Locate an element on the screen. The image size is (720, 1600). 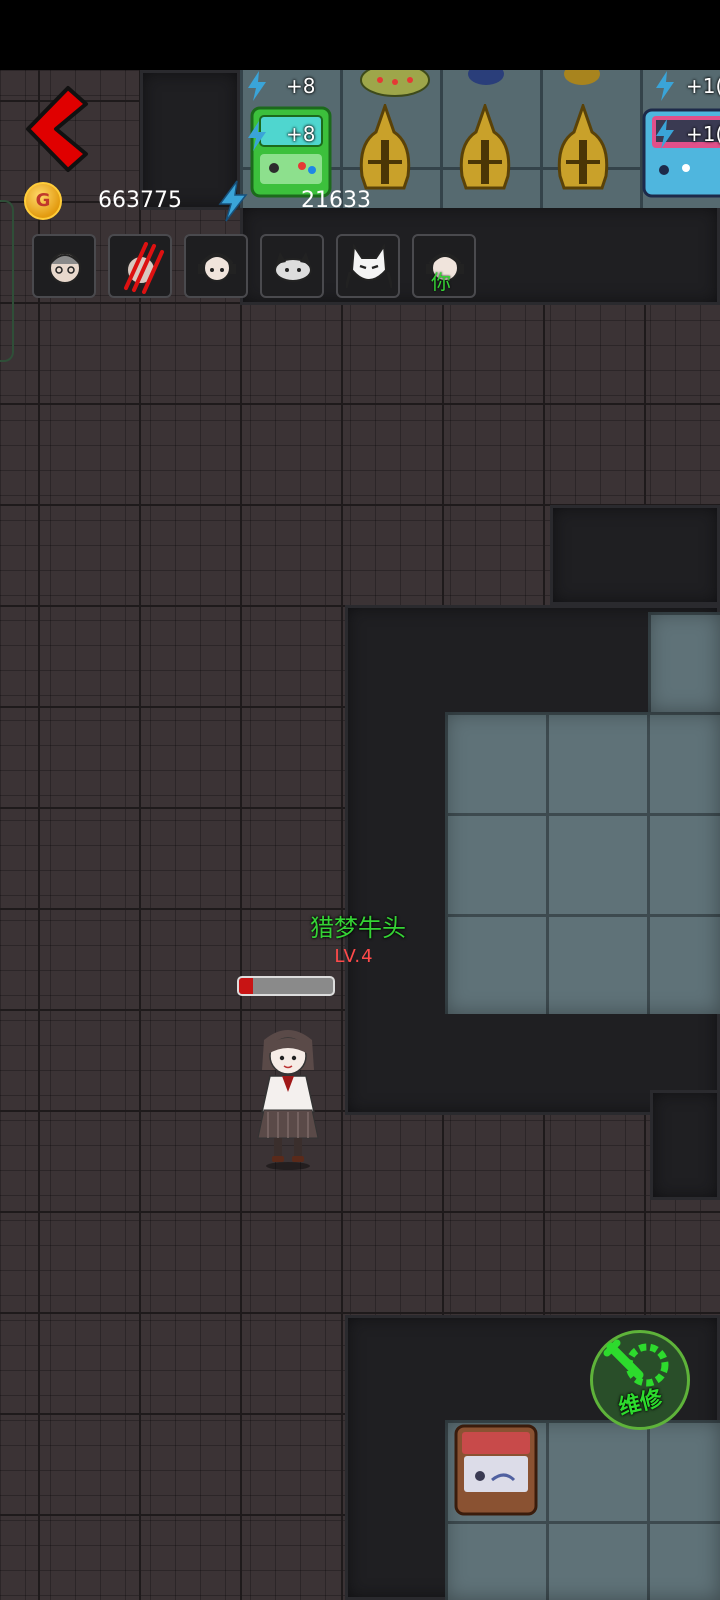
status-bar is located at coordinates (360, 35).